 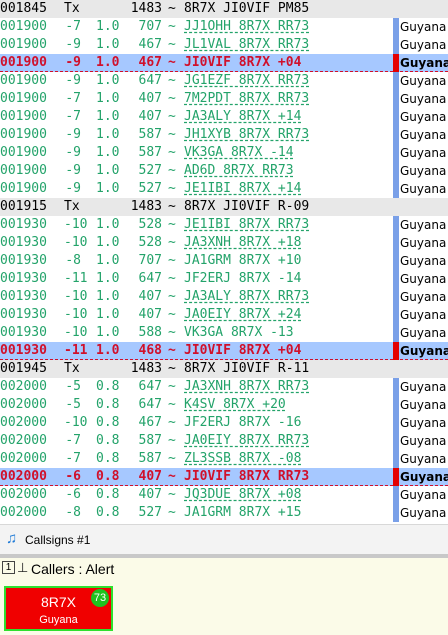 I want to click on decode-row: 002000 -7 0.8 587 ~ ZL3SSB 8R7X -08 Guyana, so click(x=224, y=459).